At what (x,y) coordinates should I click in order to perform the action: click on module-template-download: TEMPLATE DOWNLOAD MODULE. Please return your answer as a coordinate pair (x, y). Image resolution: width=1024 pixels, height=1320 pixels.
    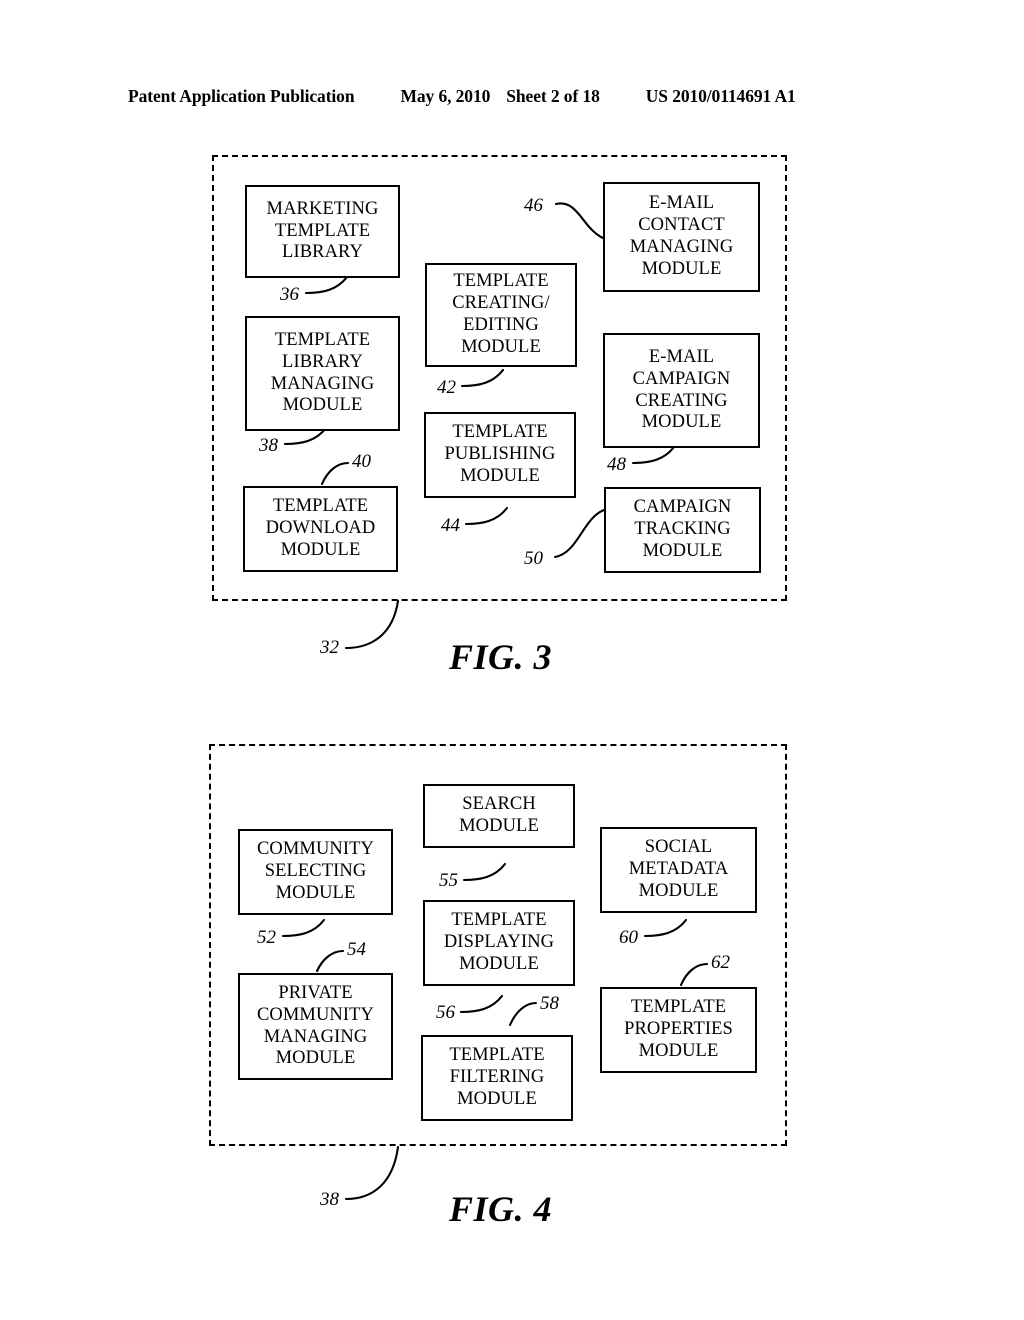
    Looking at the image, I should click on (320, 529).